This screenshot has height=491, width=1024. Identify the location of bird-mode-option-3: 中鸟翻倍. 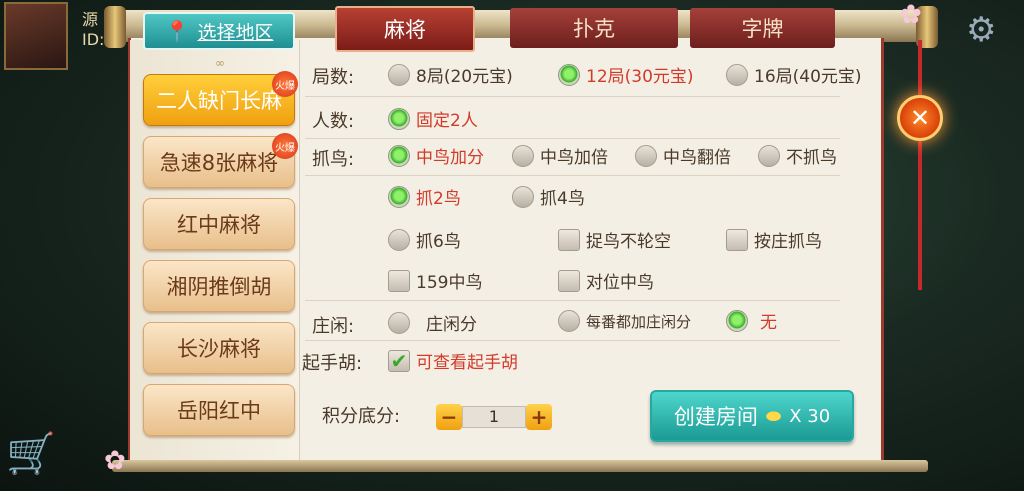
(683, 155).